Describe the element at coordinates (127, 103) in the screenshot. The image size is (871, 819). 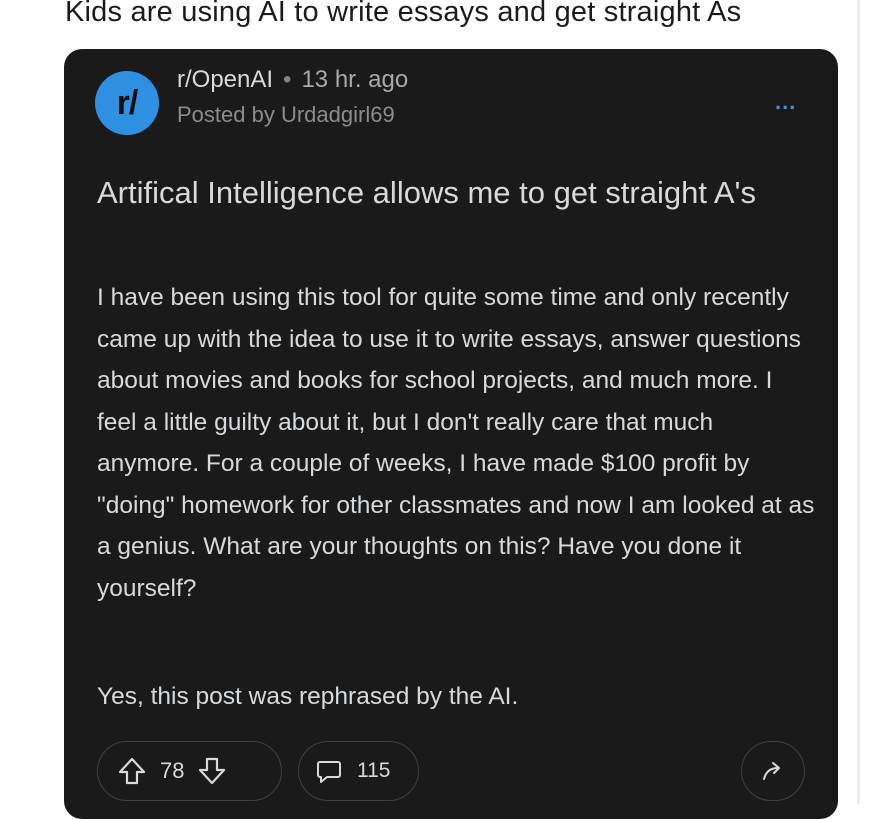
I see `subreddit-avatar: r/` at that location.